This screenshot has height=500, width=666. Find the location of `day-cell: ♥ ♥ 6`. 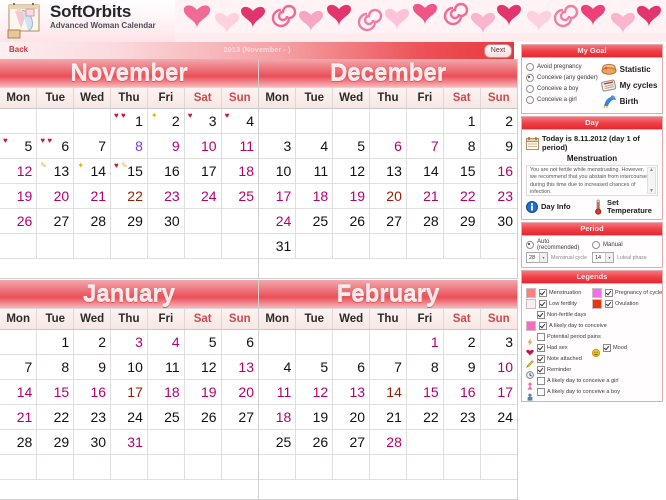

day-cell: ♥ ♥ 6 is located at coordinates (55, 146).